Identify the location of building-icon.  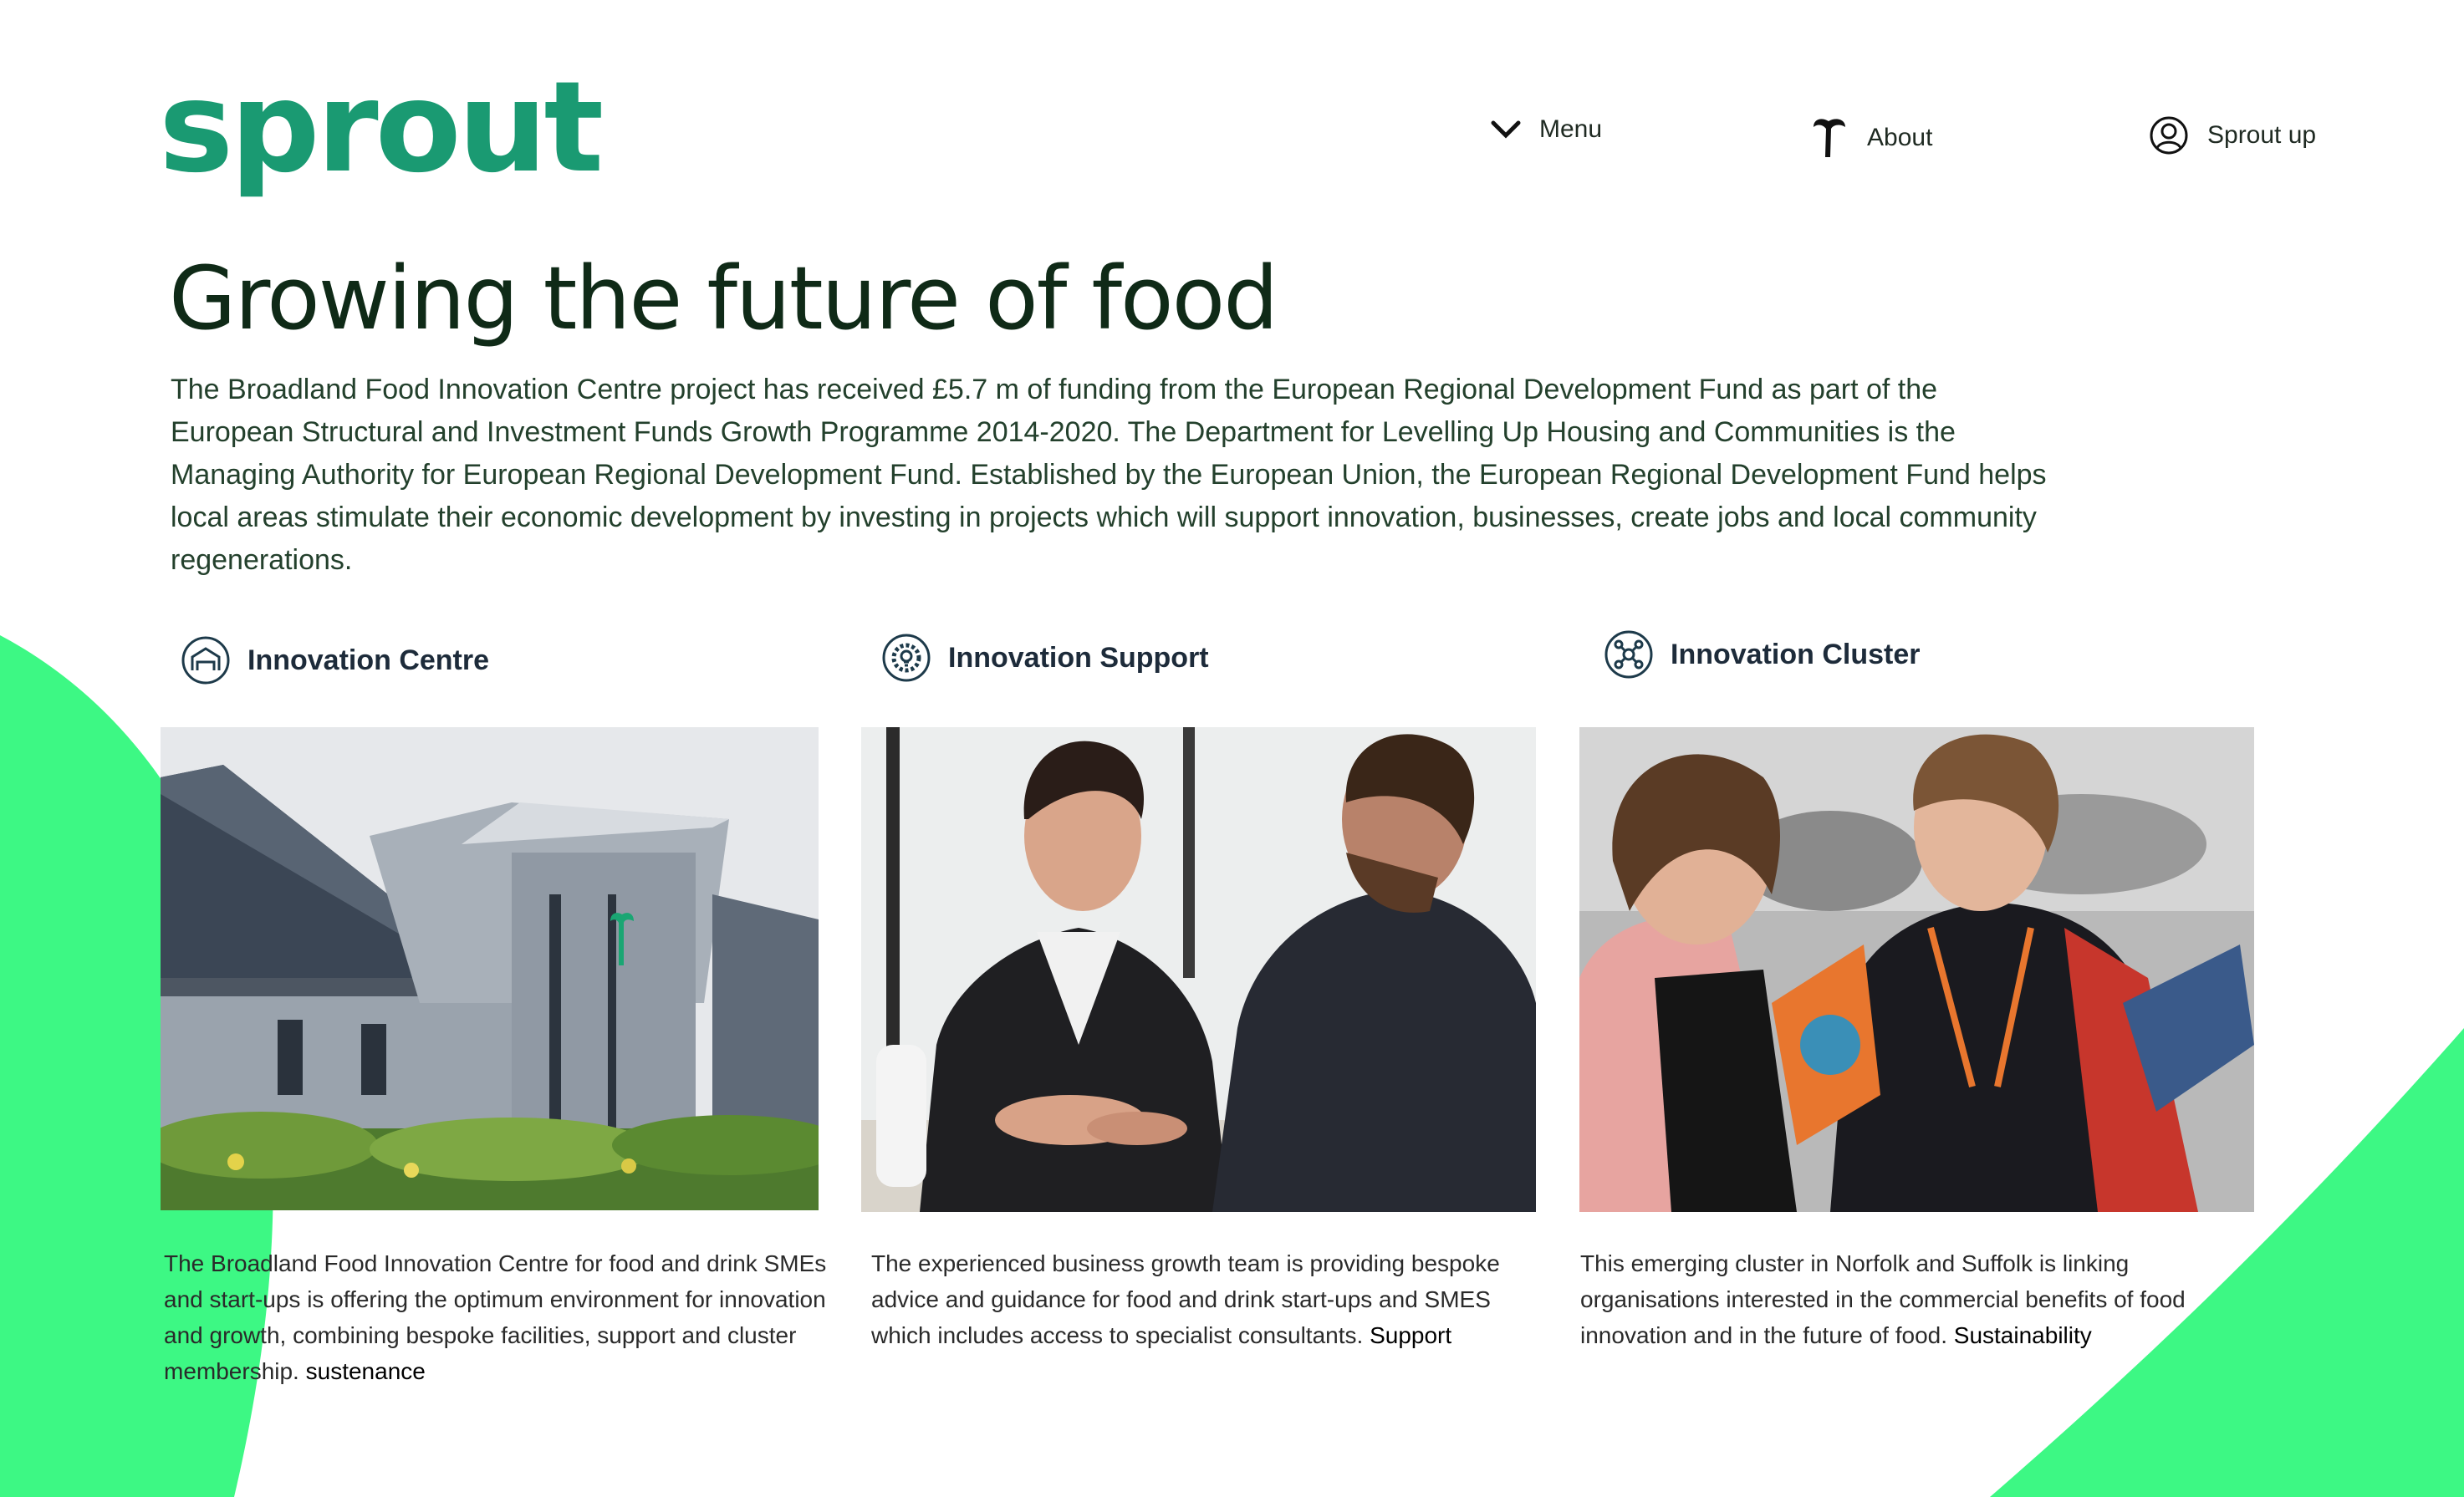
(205, 660).